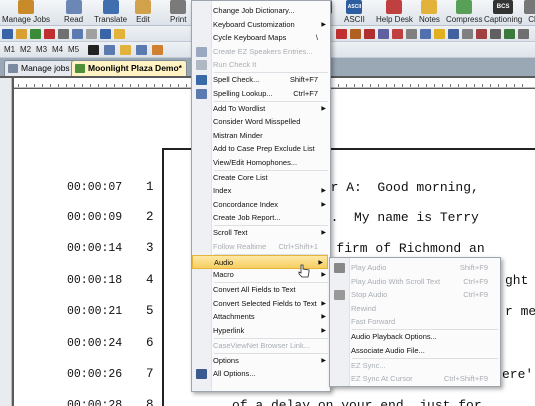  What do you see at coordinates (298, 246) in the screenshot?
I see `menu-item-shortcut: Ctrl+Shift+1` at bounding box center [298, 246].